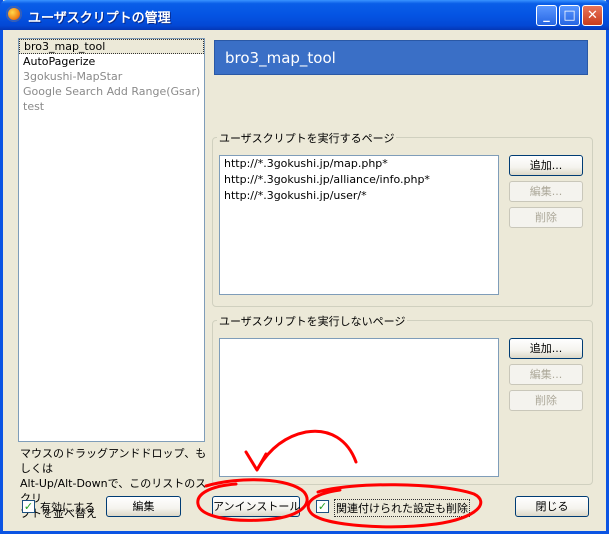 This screenshot has width=609, height=534. Describe the element at coordinates (546, 15) in the screenshot. I see `minimize-button: _` at that location.